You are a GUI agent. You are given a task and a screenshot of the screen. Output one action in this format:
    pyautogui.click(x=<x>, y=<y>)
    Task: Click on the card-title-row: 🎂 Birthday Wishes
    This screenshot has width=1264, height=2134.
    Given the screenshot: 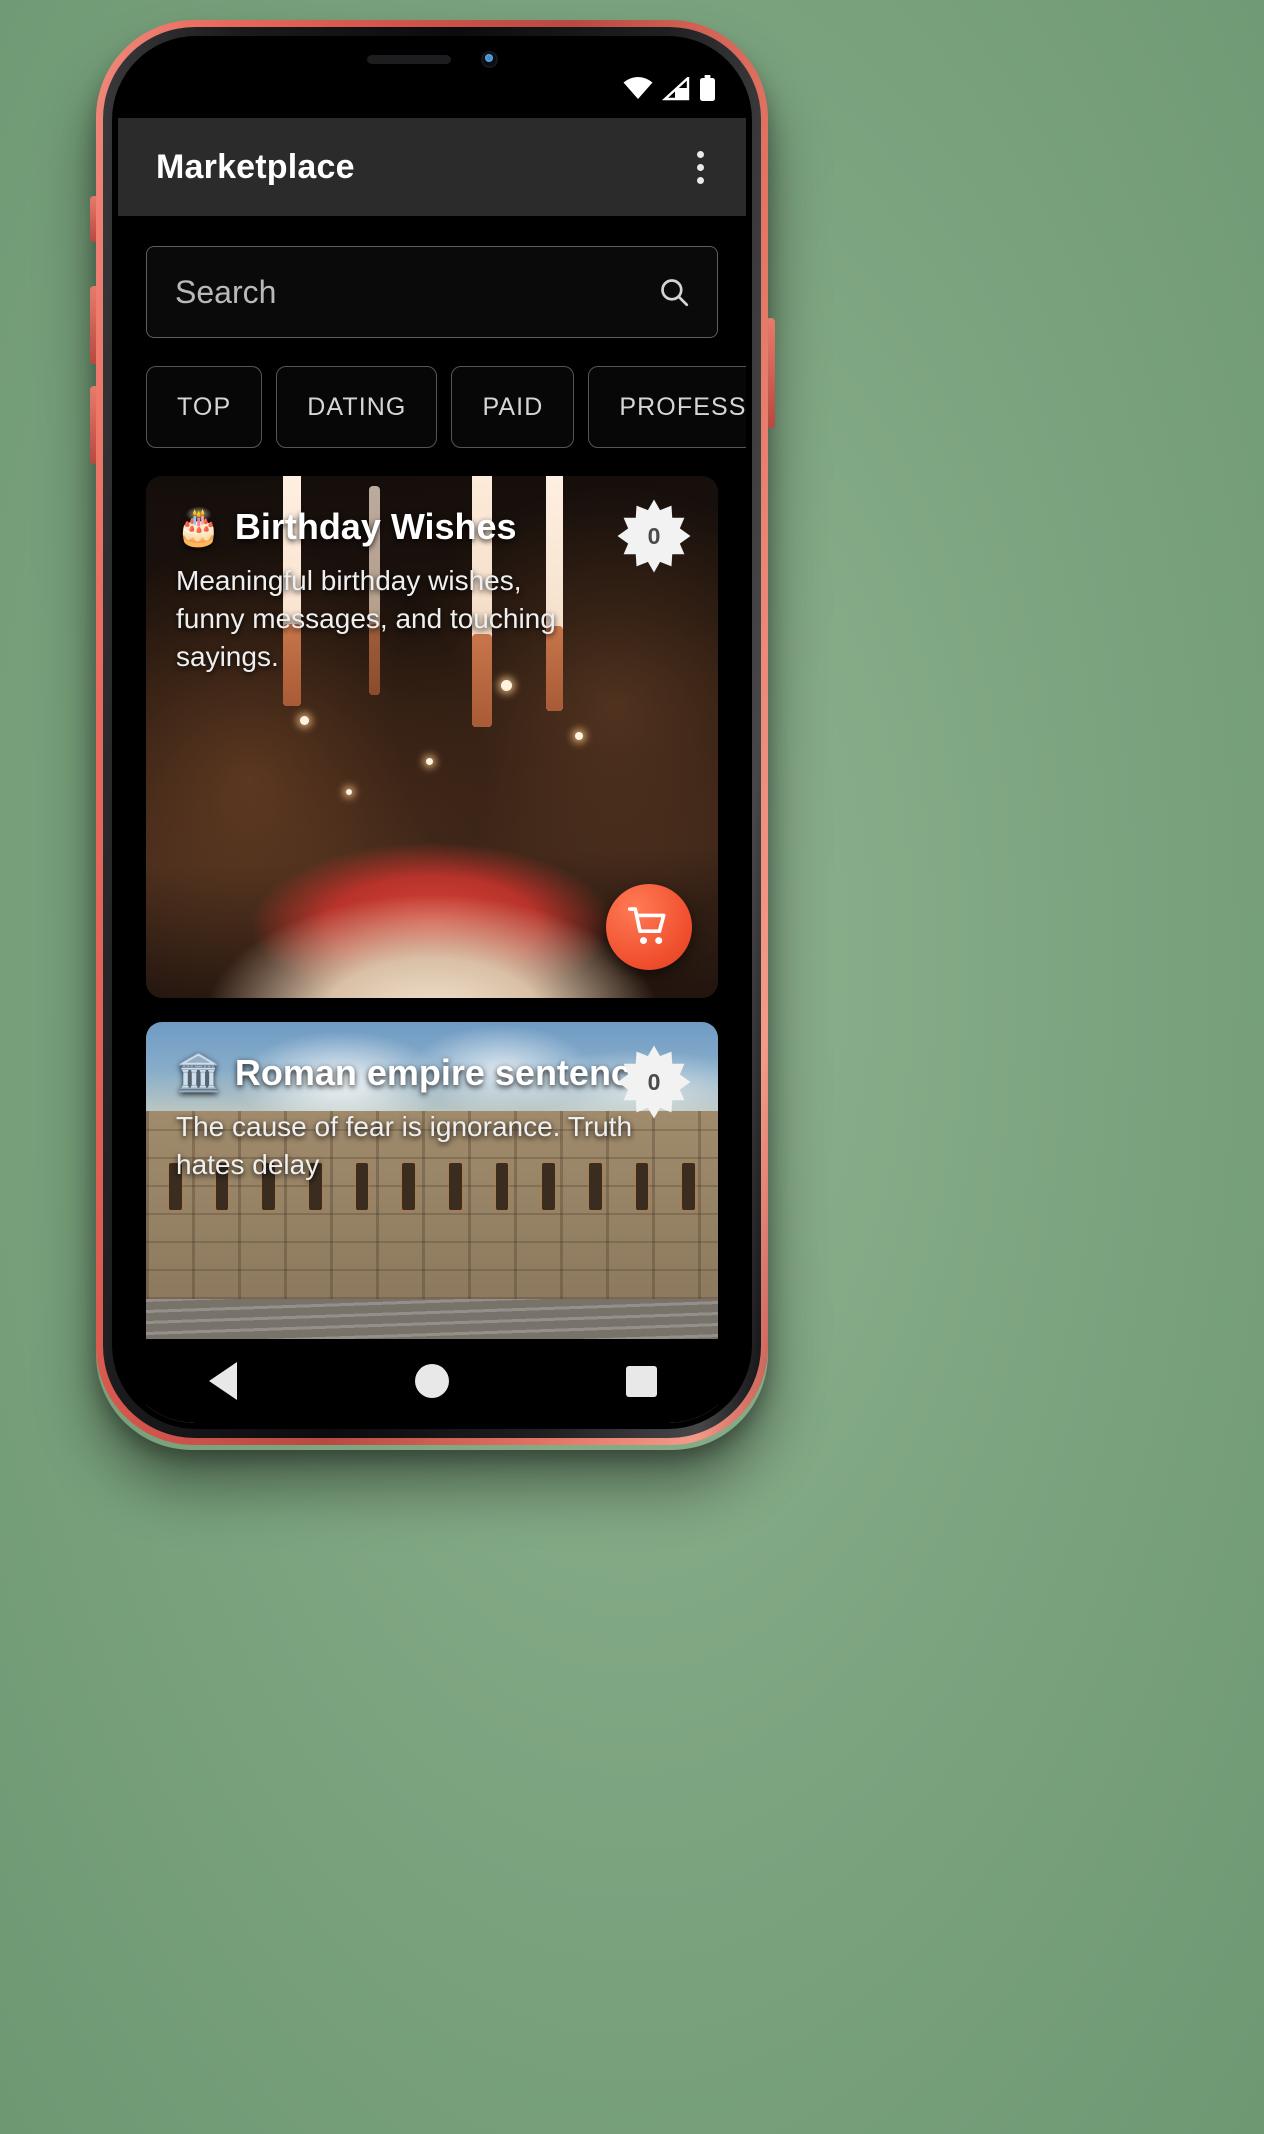 What is the action you would take?
    pyautogui.click(x=432, y=527)
    